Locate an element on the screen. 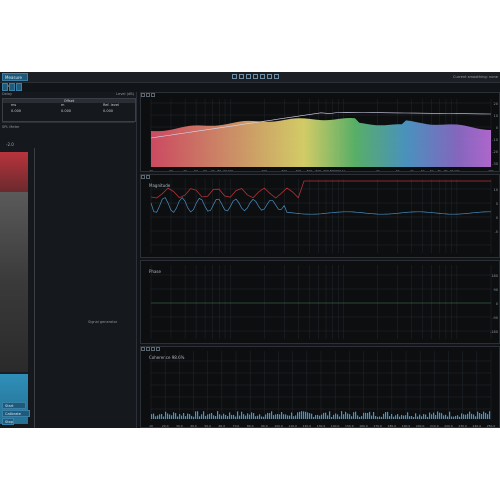 This screenshot has height=500, width=500. x-tick-label: 3k is located at coordinates (398, 170).